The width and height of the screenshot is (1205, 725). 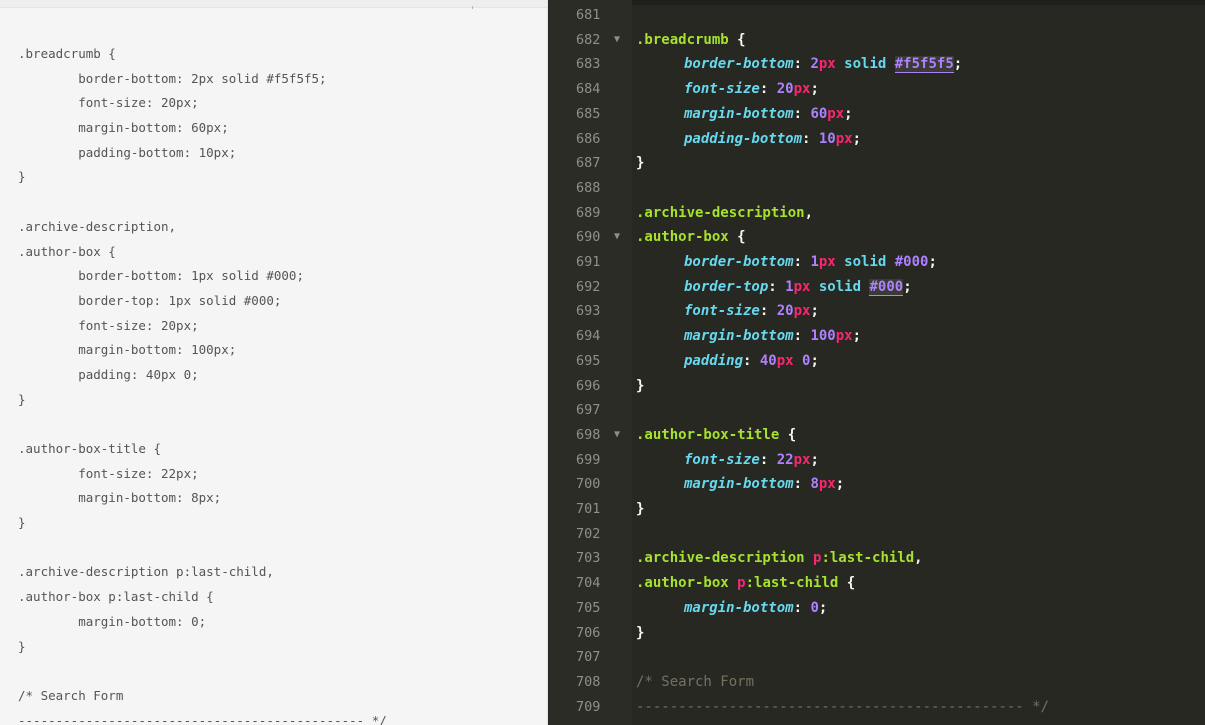 What do you see at coordinates (876, 534) in the screenshot?
I see `editor-line: 702` at bounding box center [876, 534].